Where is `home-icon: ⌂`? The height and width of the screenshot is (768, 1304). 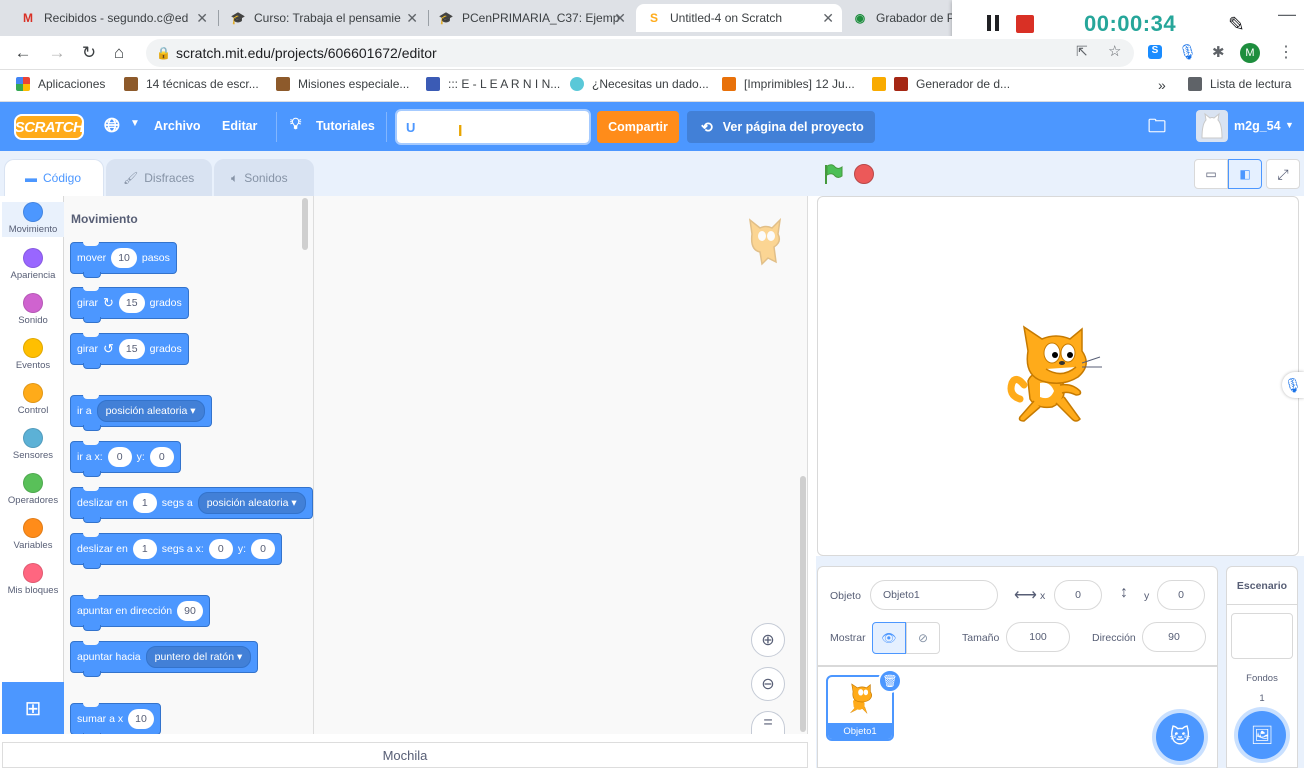 home-icon: ⌂ is located at coordinates (119, 53).